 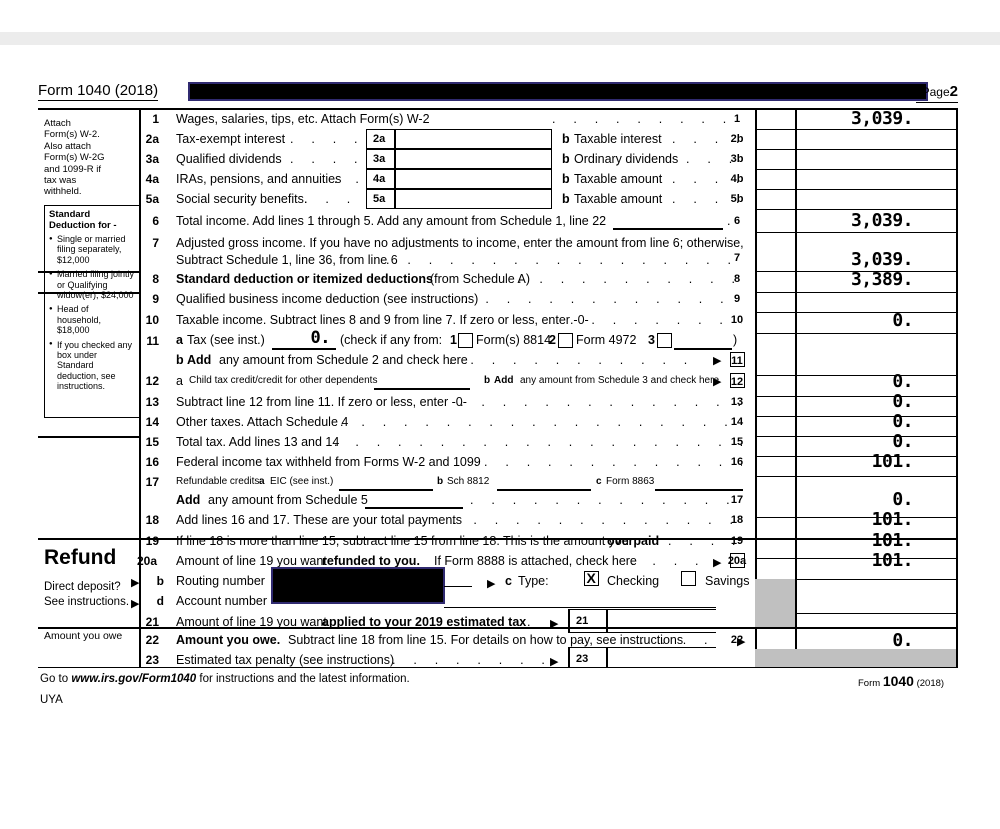 What do you see at coordinates (737, 119) in the screenshot?
I see `amount-label-1: 1` at bounding box center [737, 119].